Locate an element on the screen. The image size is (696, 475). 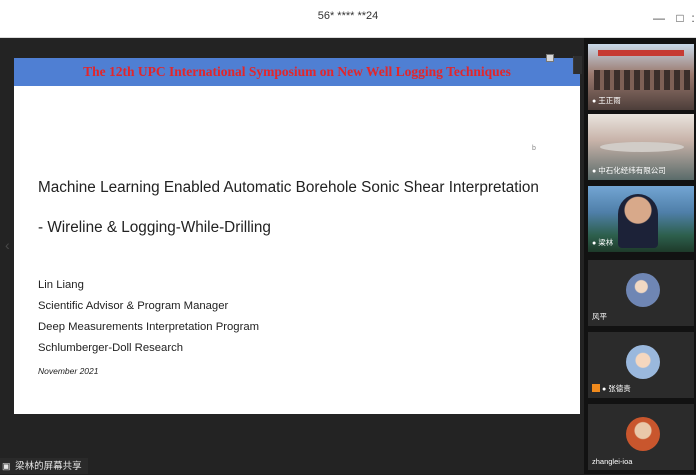
author-program: Deep Measurements Interpretation Program is located at coordinates (149, 327).